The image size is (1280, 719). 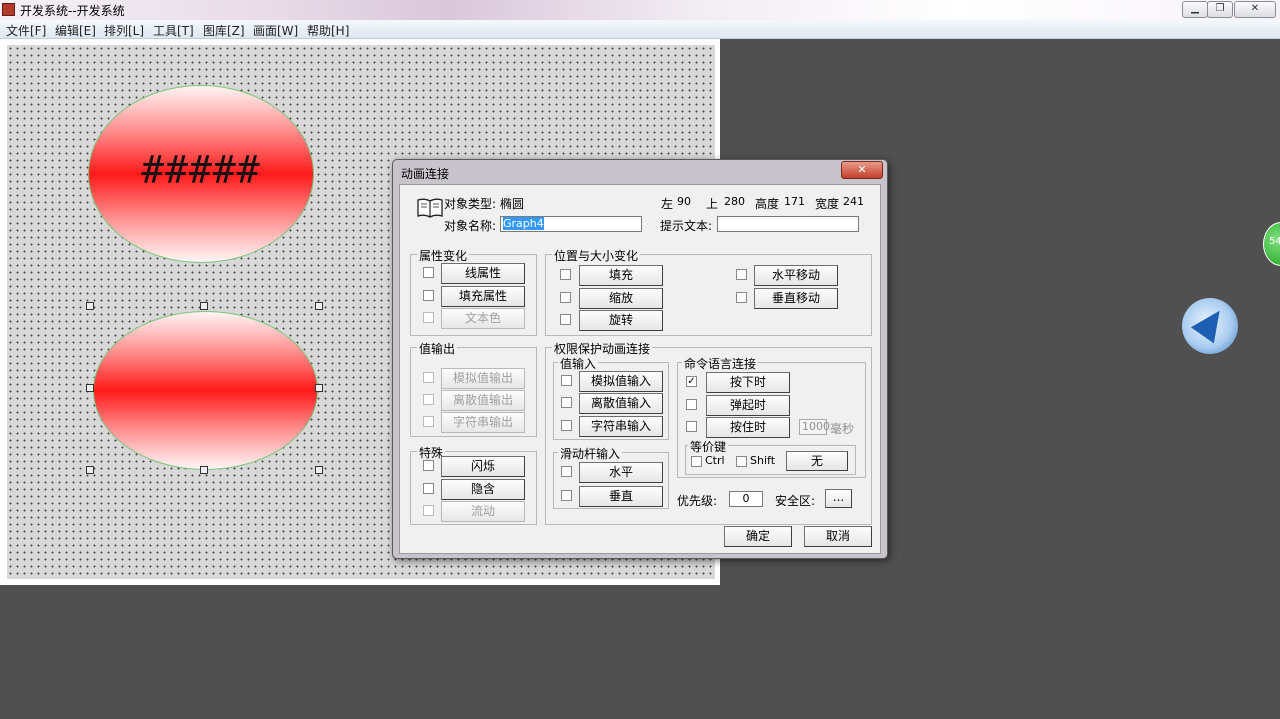 I want to click on horizontal-slider-checkbox, so click(x=566, y=471).